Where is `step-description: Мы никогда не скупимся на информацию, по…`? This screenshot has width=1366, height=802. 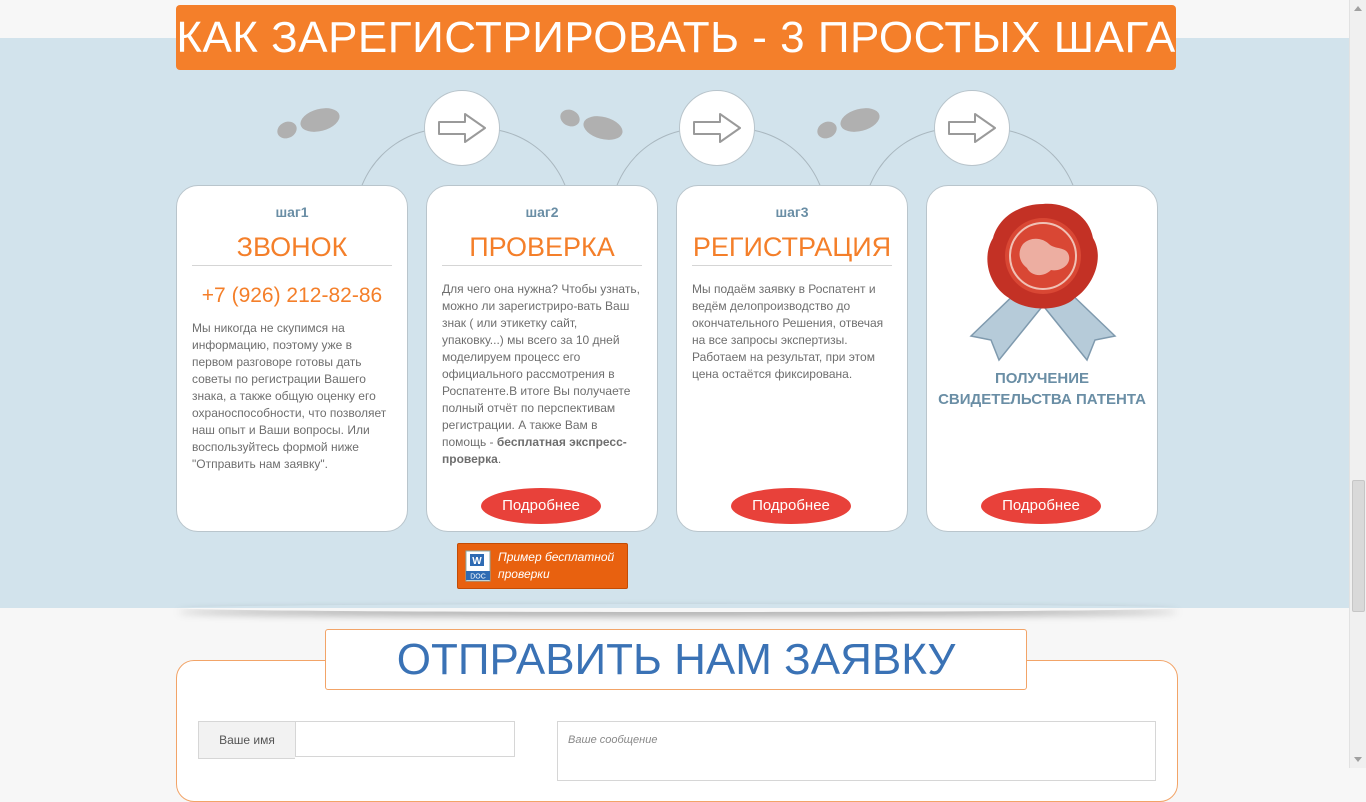 step-description: Мы никогда не скупимся на информацию, по… is located at coordinates (289, 396).